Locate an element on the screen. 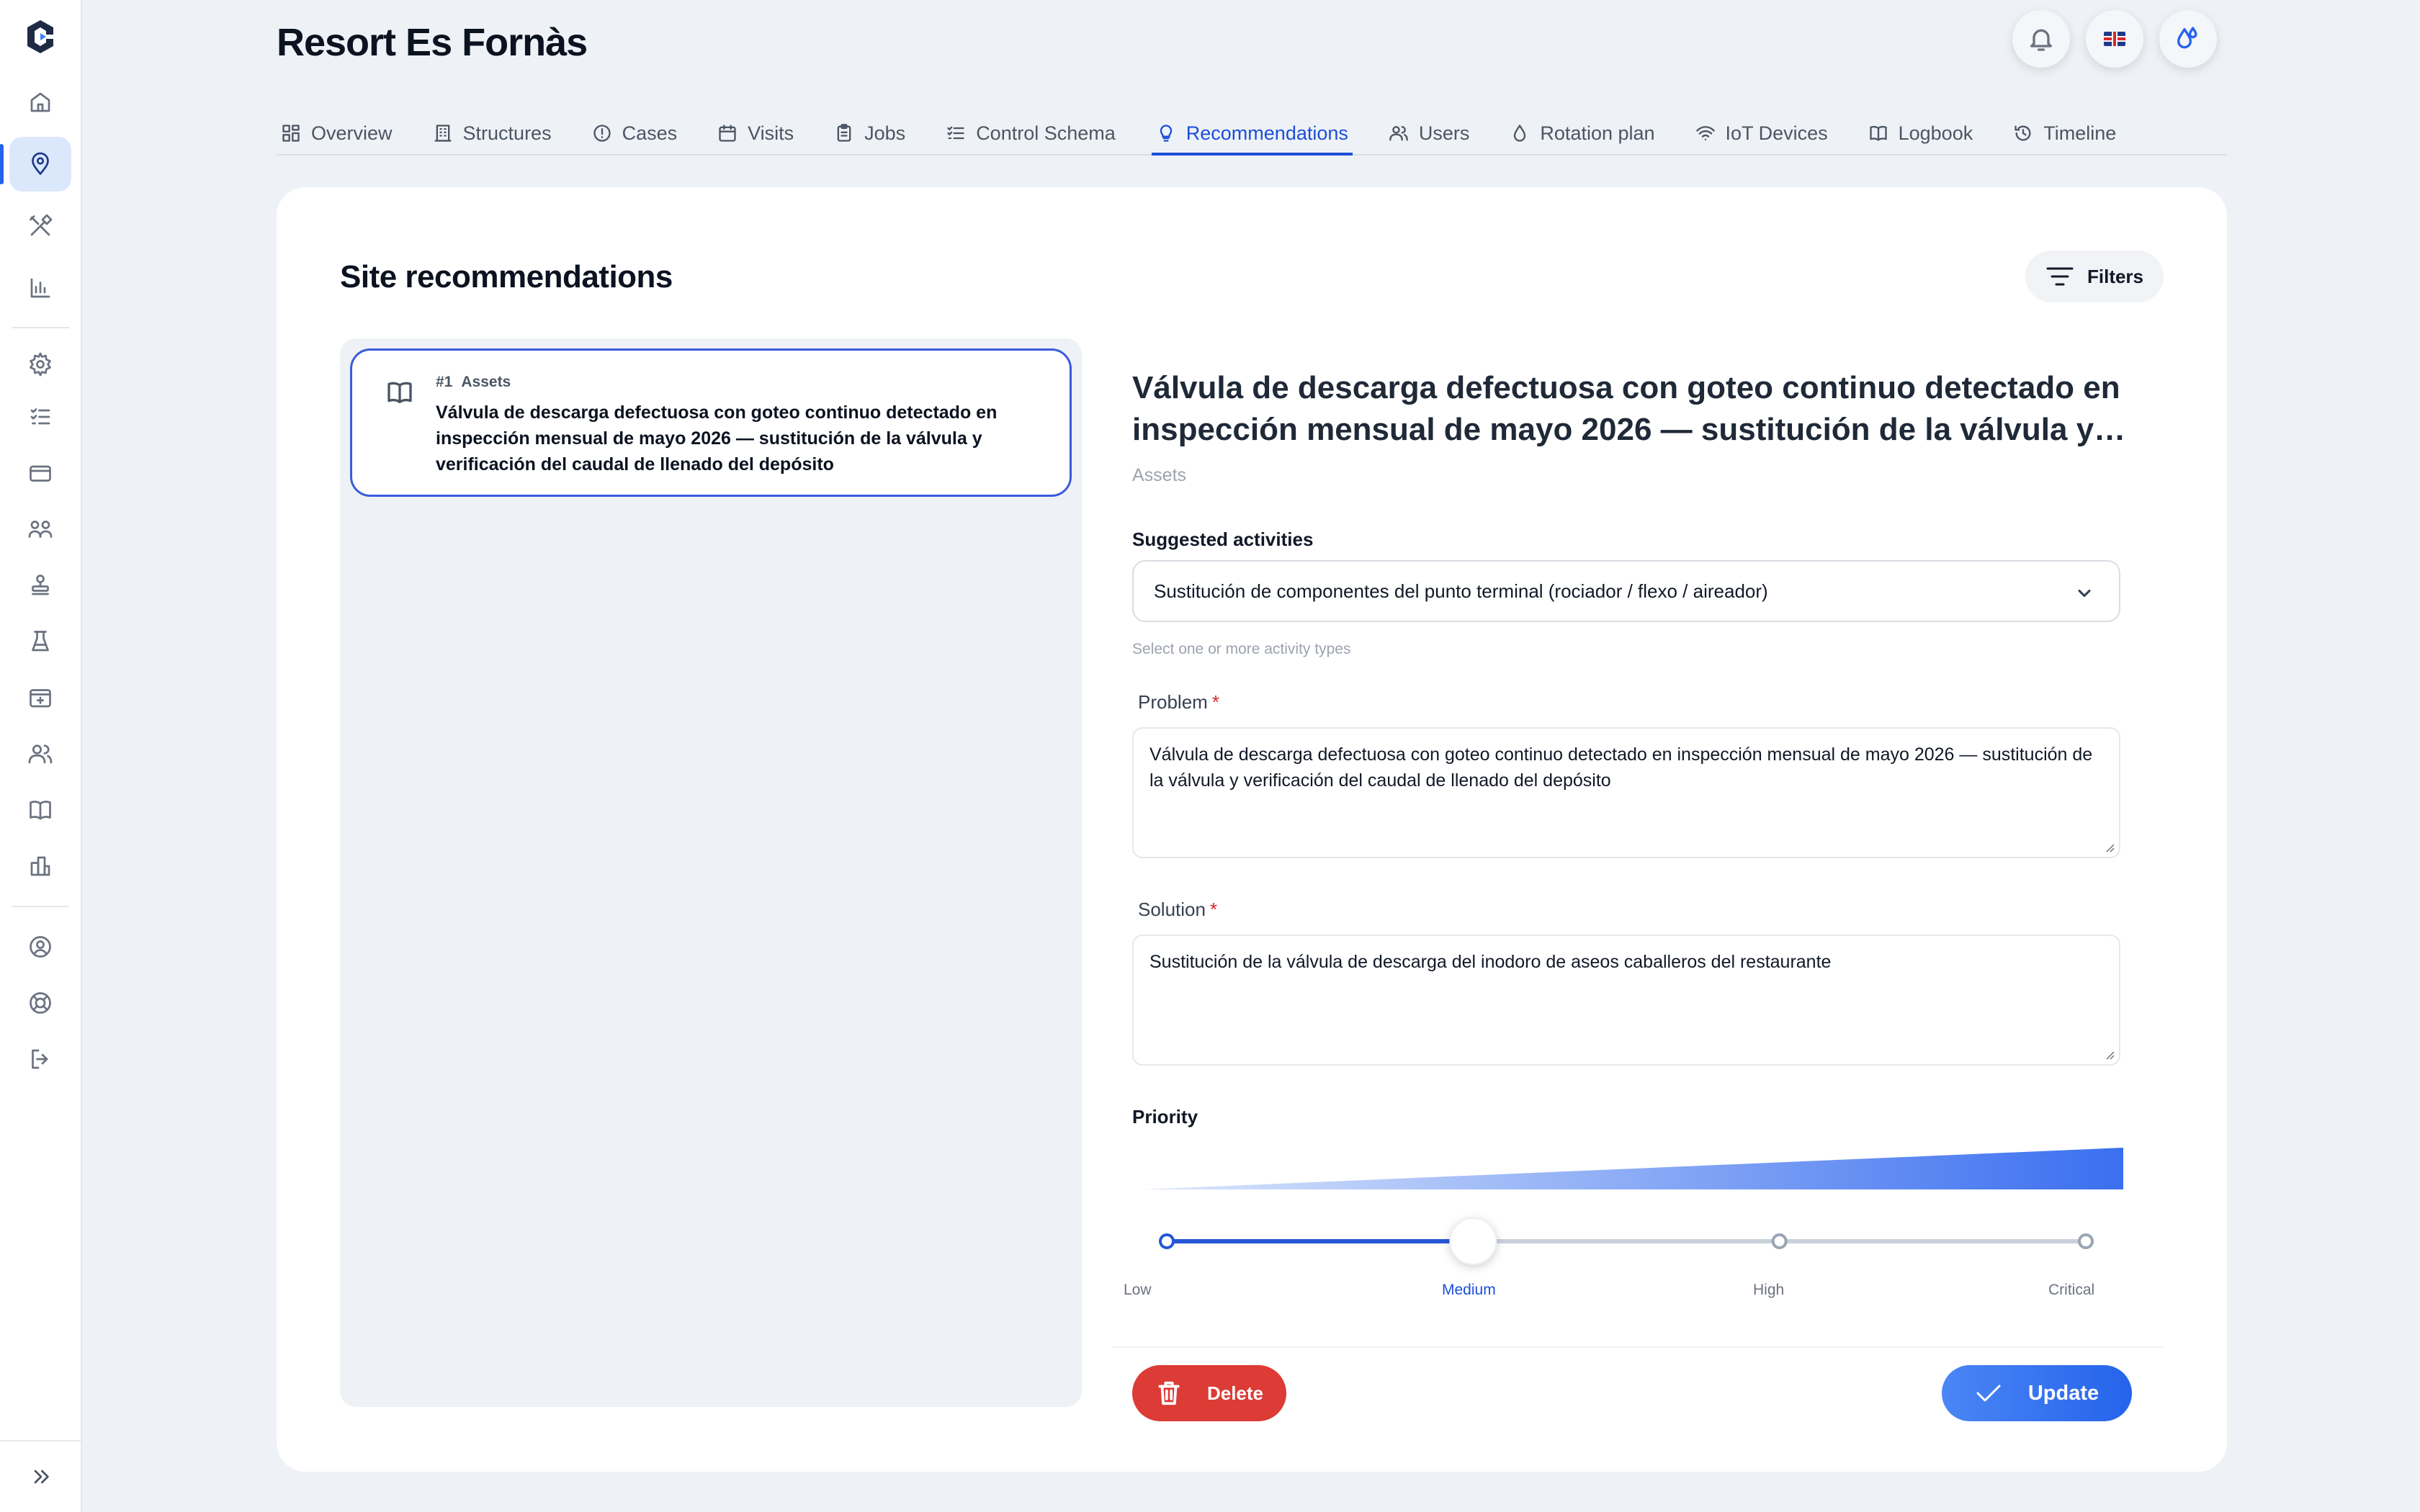  sidebar-item-billing is located at coordinates (40, 473).